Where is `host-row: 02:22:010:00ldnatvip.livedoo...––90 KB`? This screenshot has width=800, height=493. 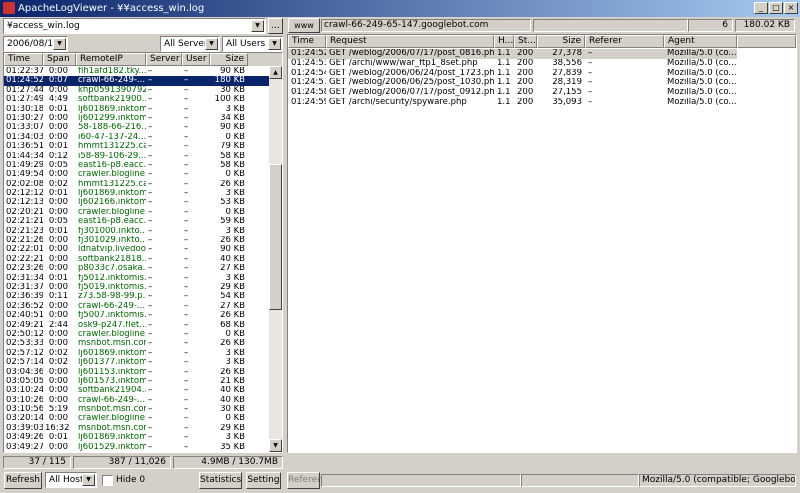
host-row: 02:22:010:00ldnatvip.livedoo...––90 KB is located at coordinates (143, 249).